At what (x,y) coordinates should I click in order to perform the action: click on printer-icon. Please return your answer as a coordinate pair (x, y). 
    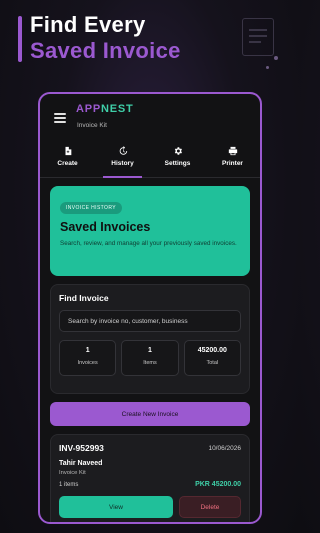
    Looking at the image, I should click on (232, 151).